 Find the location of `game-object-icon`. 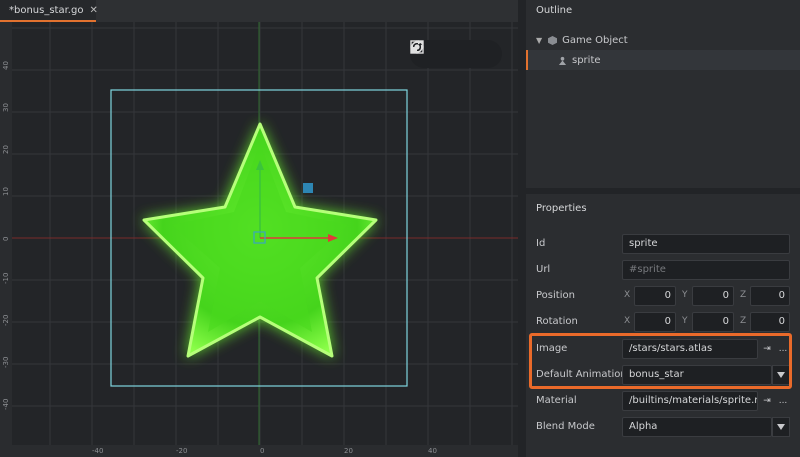

game-object-icon is located at coordinates (553, 40).